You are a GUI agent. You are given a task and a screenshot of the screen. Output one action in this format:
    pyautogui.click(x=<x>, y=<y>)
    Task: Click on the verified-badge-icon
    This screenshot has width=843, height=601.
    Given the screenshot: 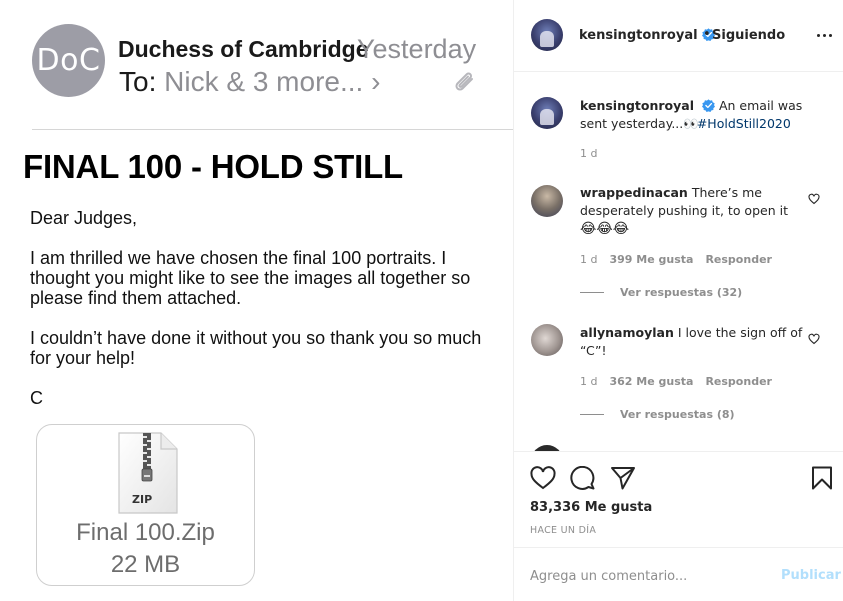 What is the action you would take?
    pyautogui.click(x=708, y=105)
    